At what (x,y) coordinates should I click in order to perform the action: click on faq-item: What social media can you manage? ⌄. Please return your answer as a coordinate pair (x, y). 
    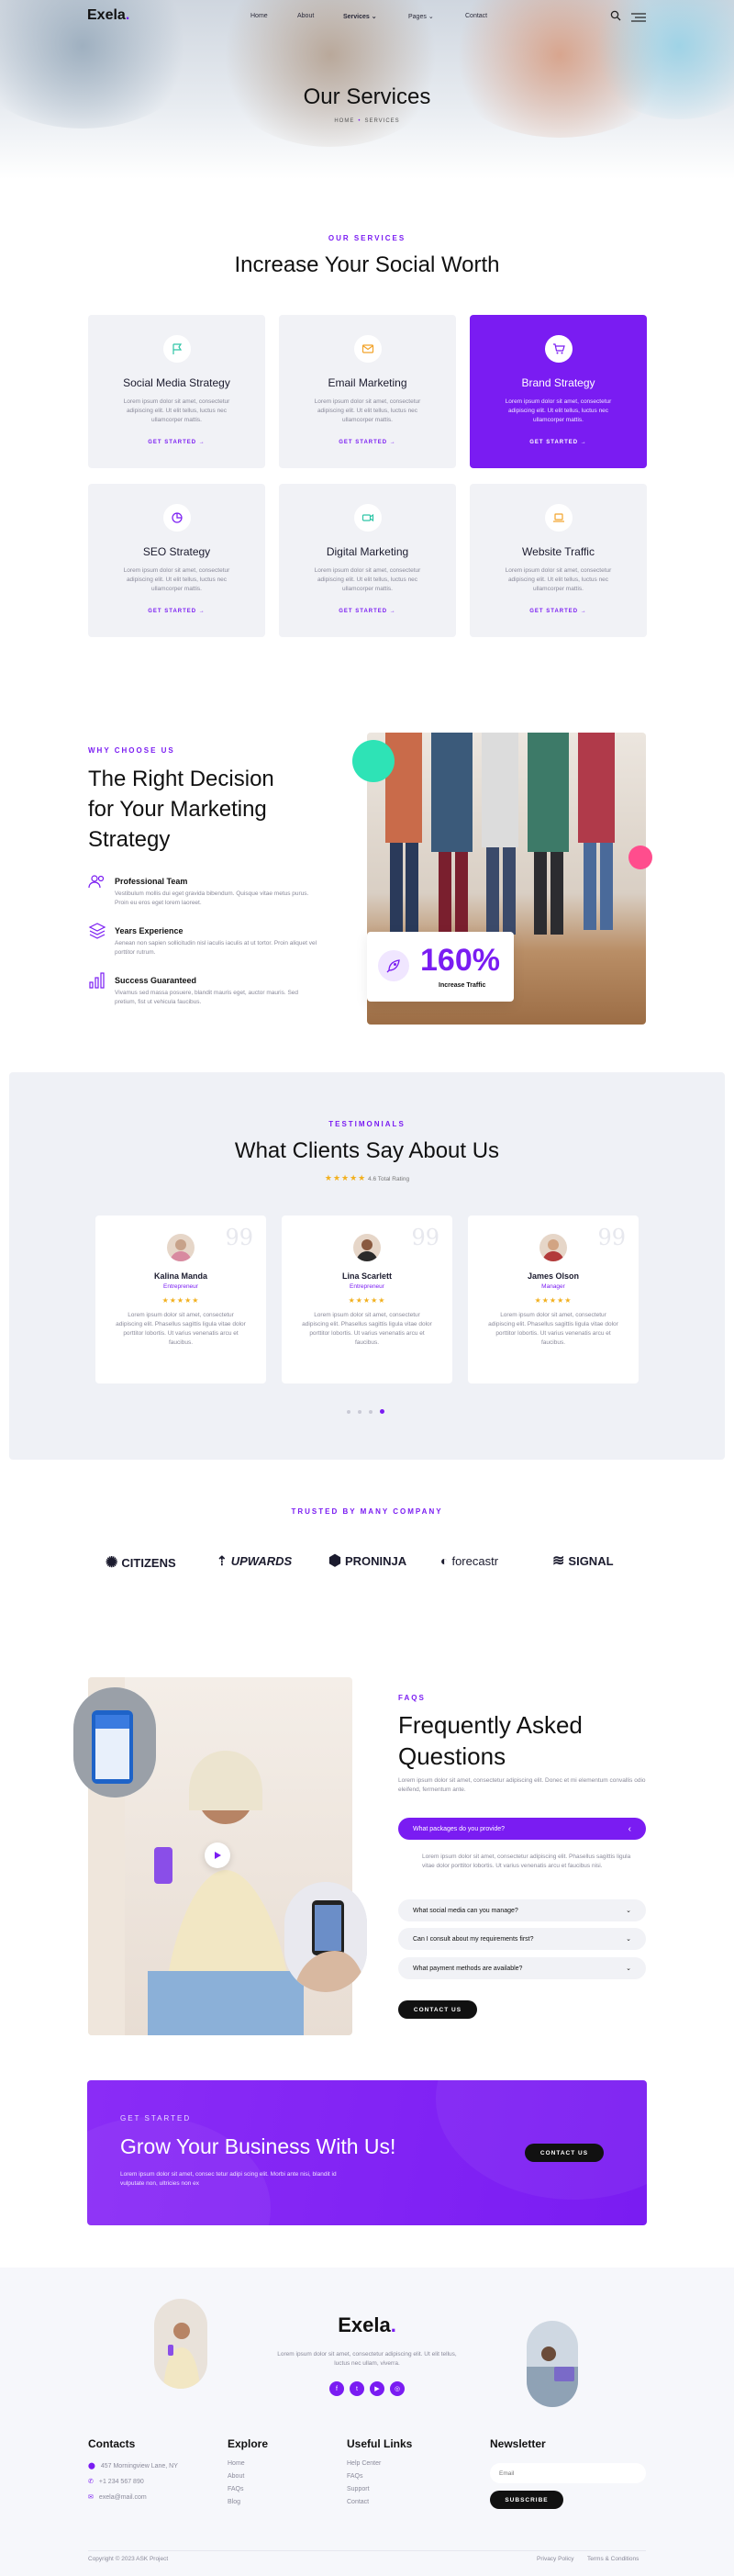
    Looking at the image, I should click on (522, 1910).